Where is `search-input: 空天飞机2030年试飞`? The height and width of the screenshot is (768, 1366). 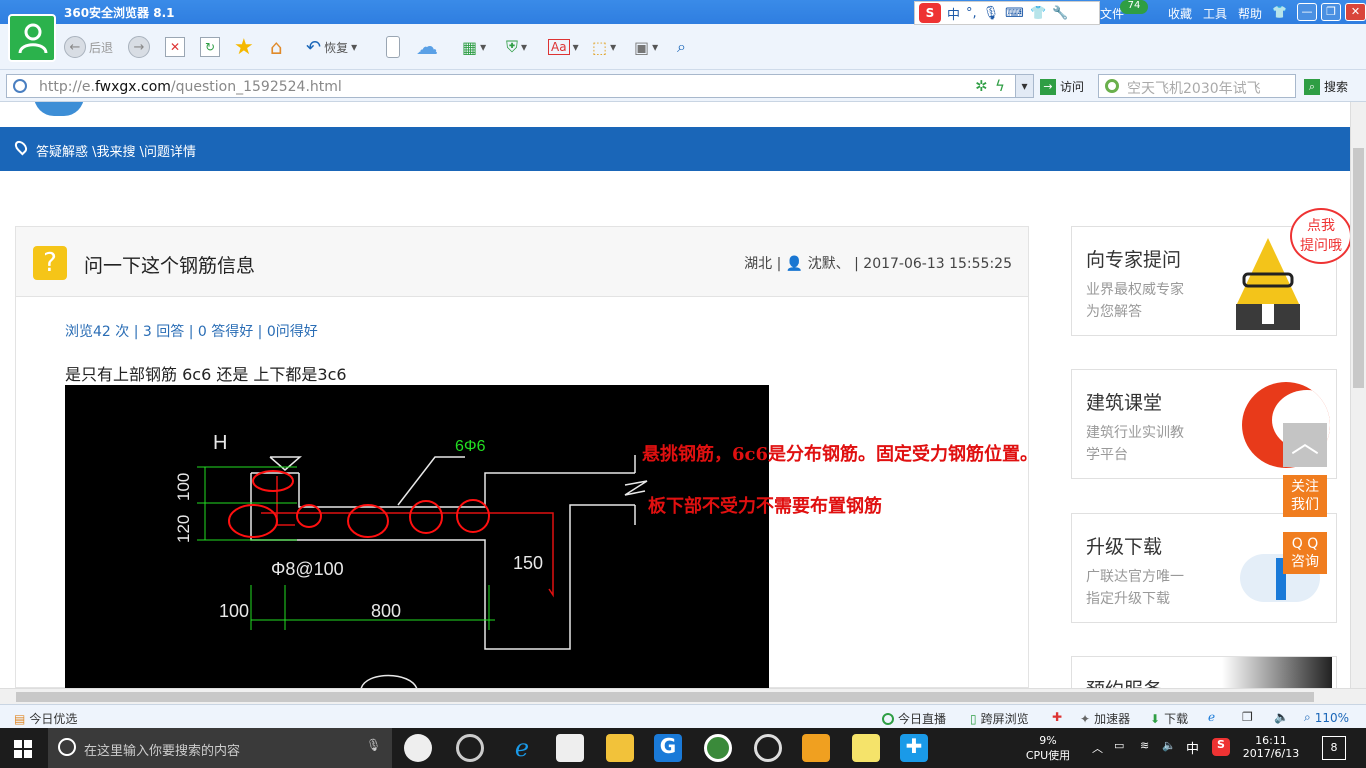 search-input: 空天飞机2030年试飞 is located at coordinates (1197, 86).